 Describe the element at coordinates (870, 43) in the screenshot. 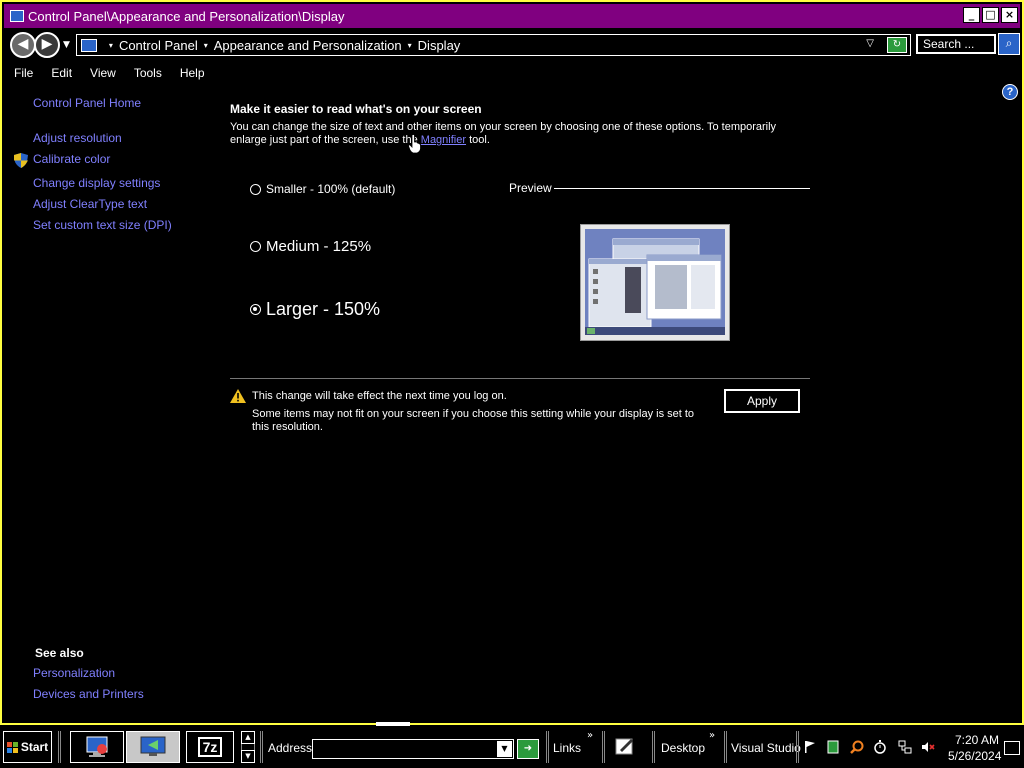

I see `chevron-down-icon: ▽` at that location.